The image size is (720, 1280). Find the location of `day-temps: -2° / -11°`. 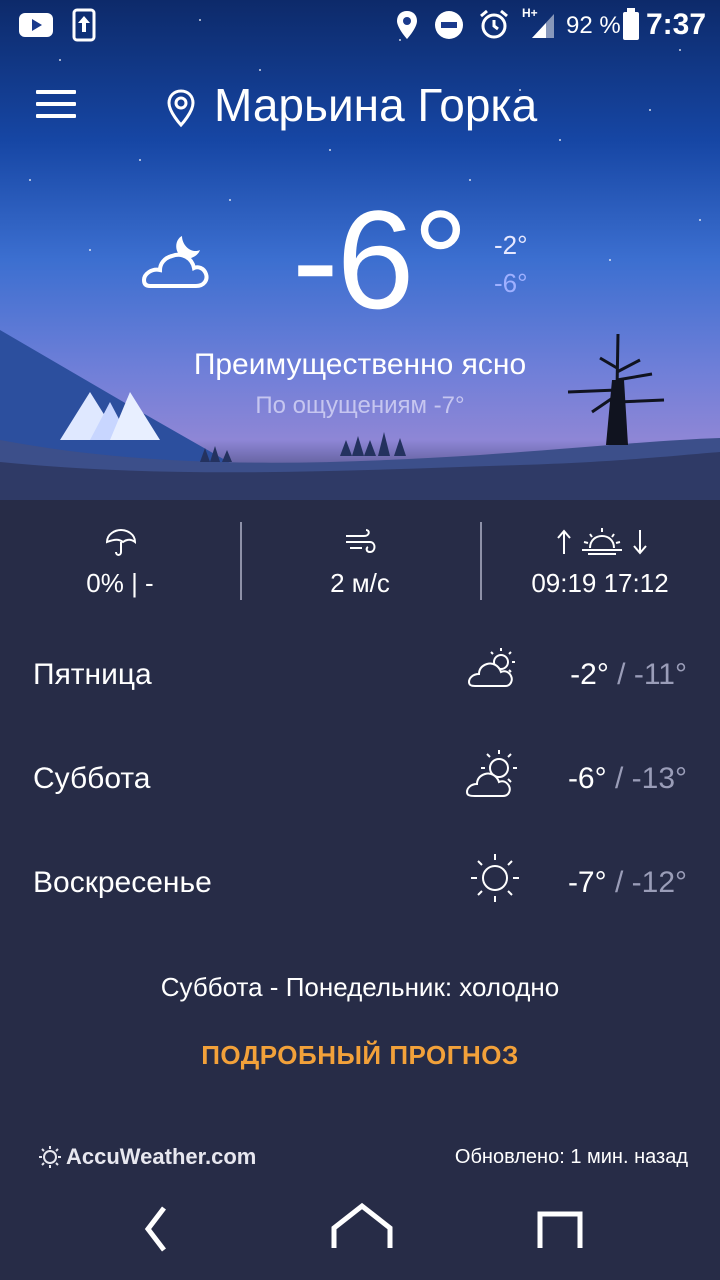

day-temps: -2° / -11° is located at coordinates (628, 675).